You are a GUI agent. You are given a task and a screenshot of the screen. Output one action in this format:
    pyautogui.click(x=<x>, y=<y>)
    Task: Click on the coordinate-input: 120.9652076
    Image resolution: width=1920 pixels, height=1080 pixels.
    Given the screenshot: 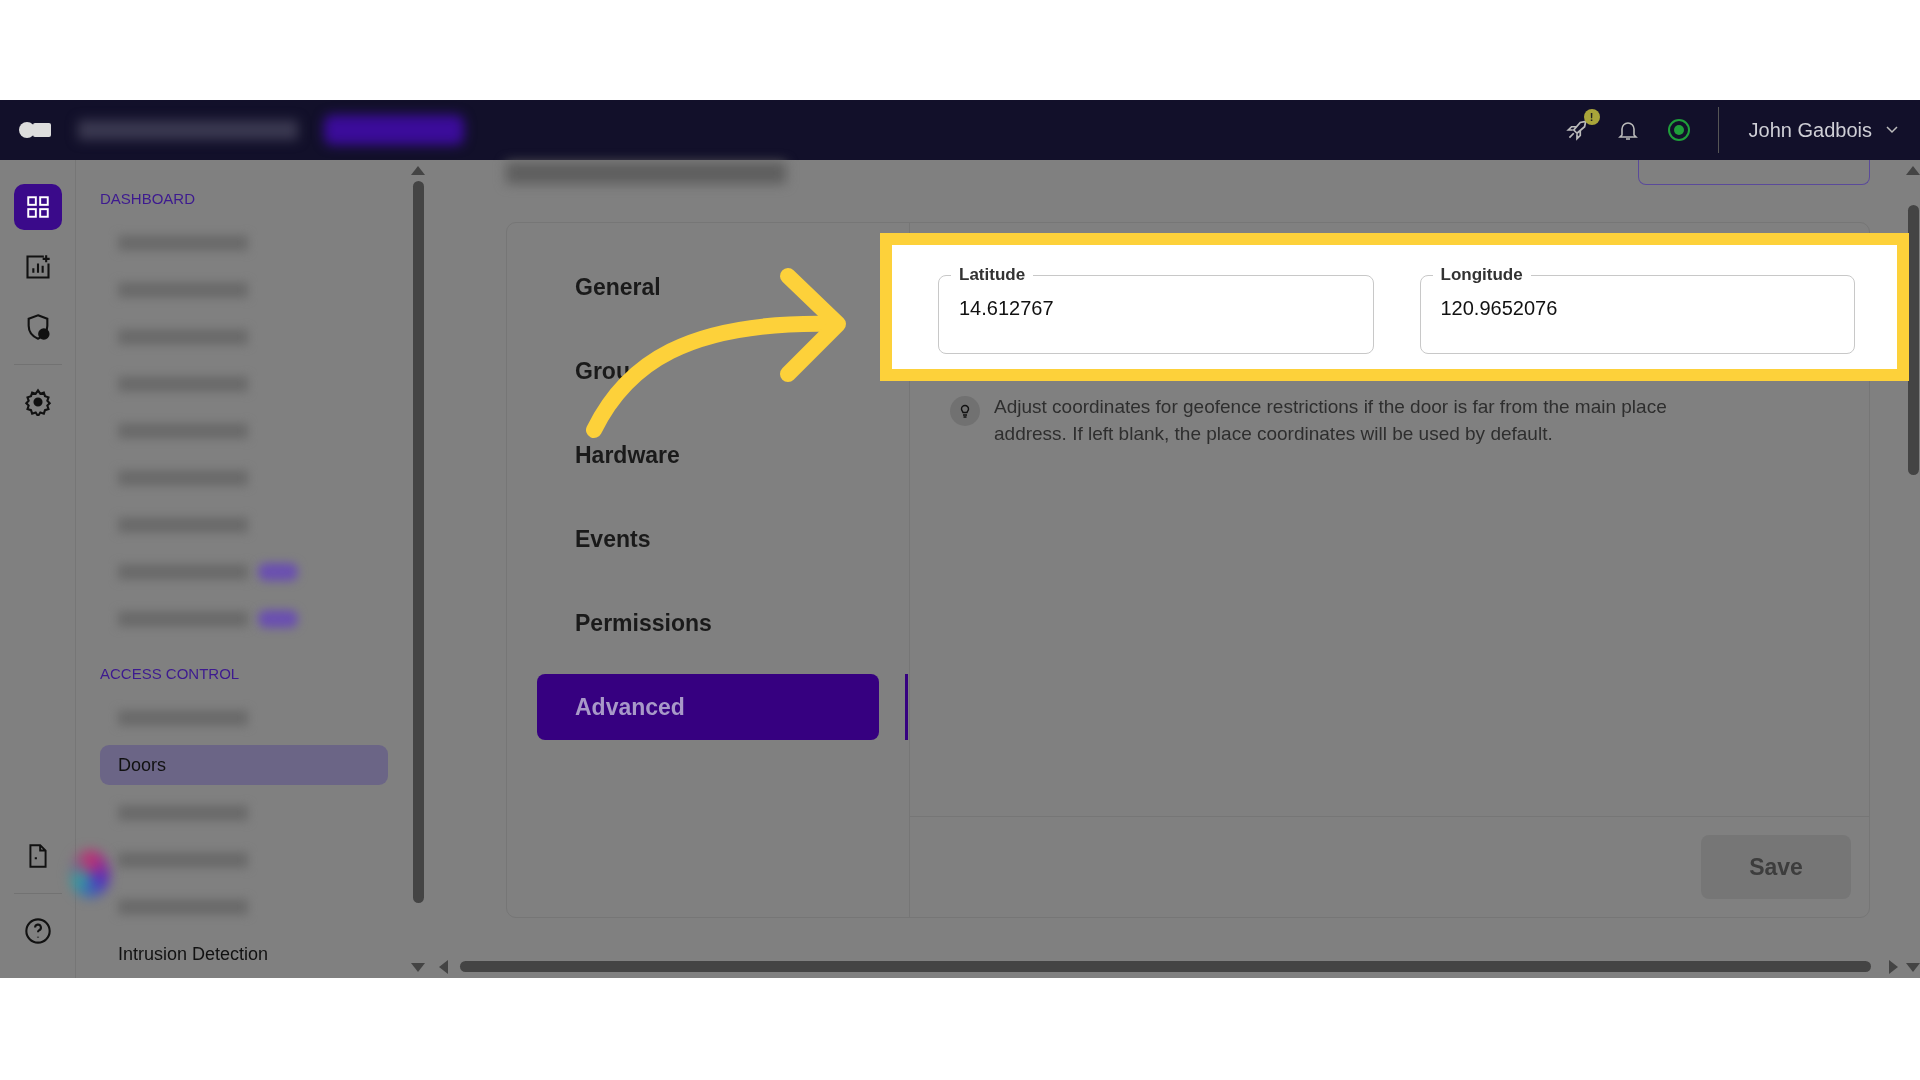 What is the action you would take?
    pyautogui.click(x=1637, y=308)
    